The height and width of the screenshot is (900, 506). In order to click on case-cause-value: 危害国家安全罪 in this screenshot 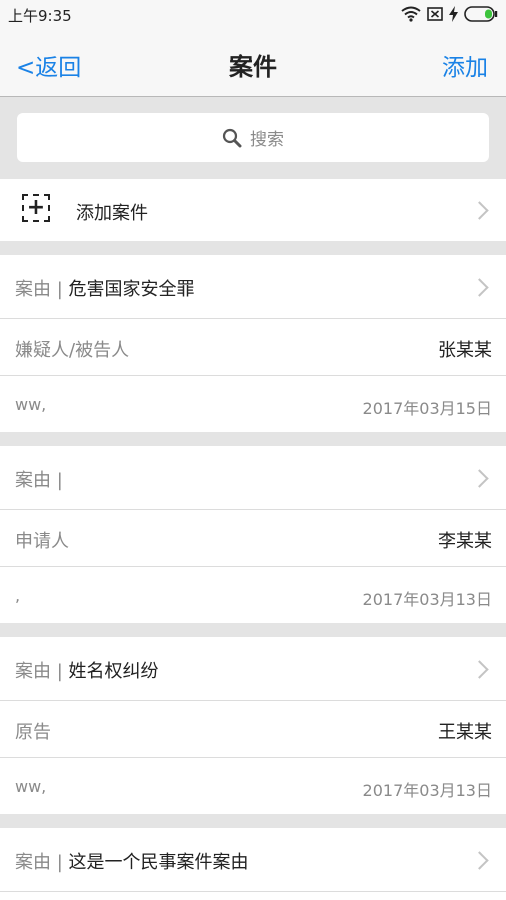, I will do `click(131, 289)`.